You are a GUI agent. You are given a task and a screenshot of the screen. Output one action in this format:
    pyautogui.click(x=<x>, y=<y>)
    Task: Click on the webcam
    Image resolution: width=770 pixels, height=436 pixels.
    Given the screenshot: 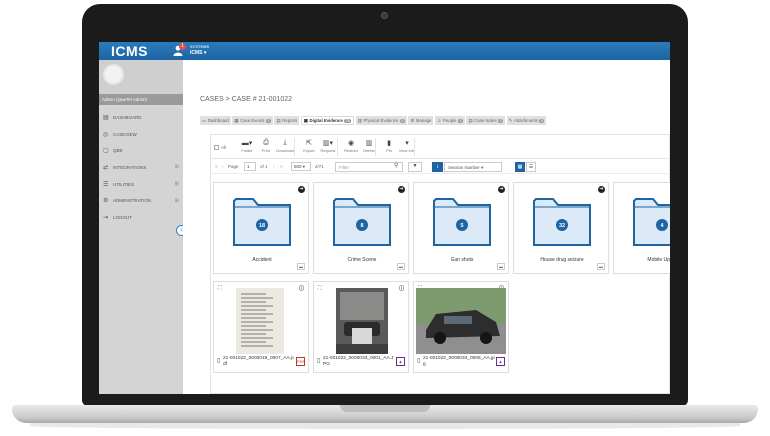 What is the action you would take?
    pyautogui.click(x=384, y=15)
    